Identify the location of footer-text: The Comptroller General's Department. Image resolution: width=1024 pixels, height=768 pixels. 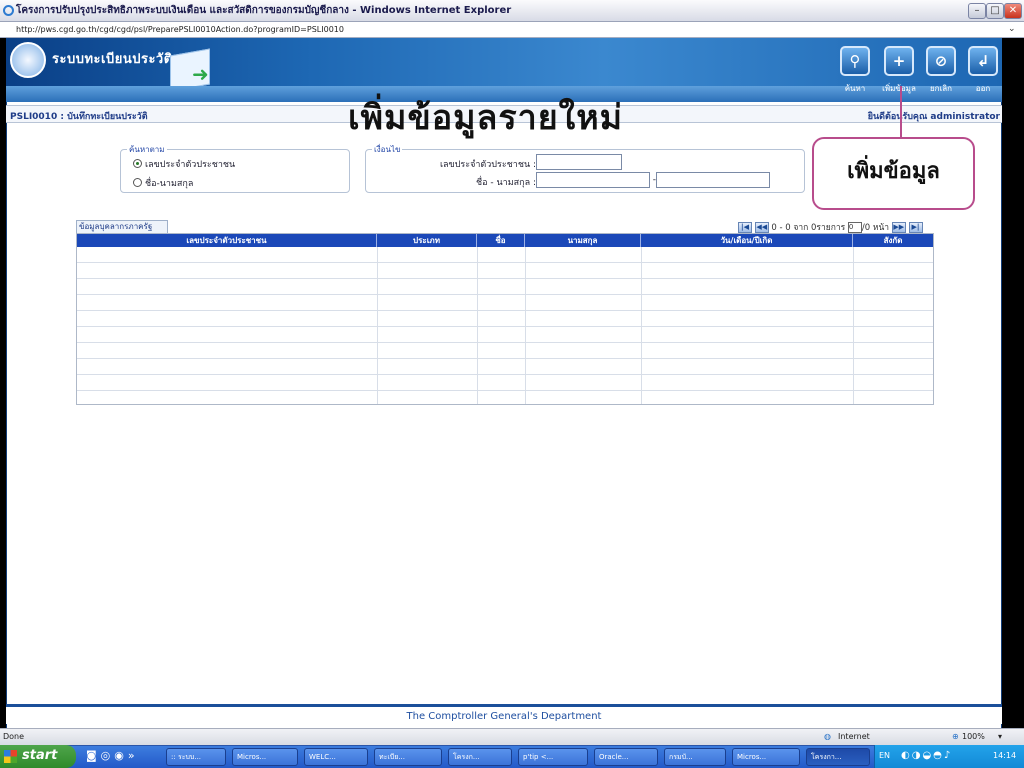
(504, 716).